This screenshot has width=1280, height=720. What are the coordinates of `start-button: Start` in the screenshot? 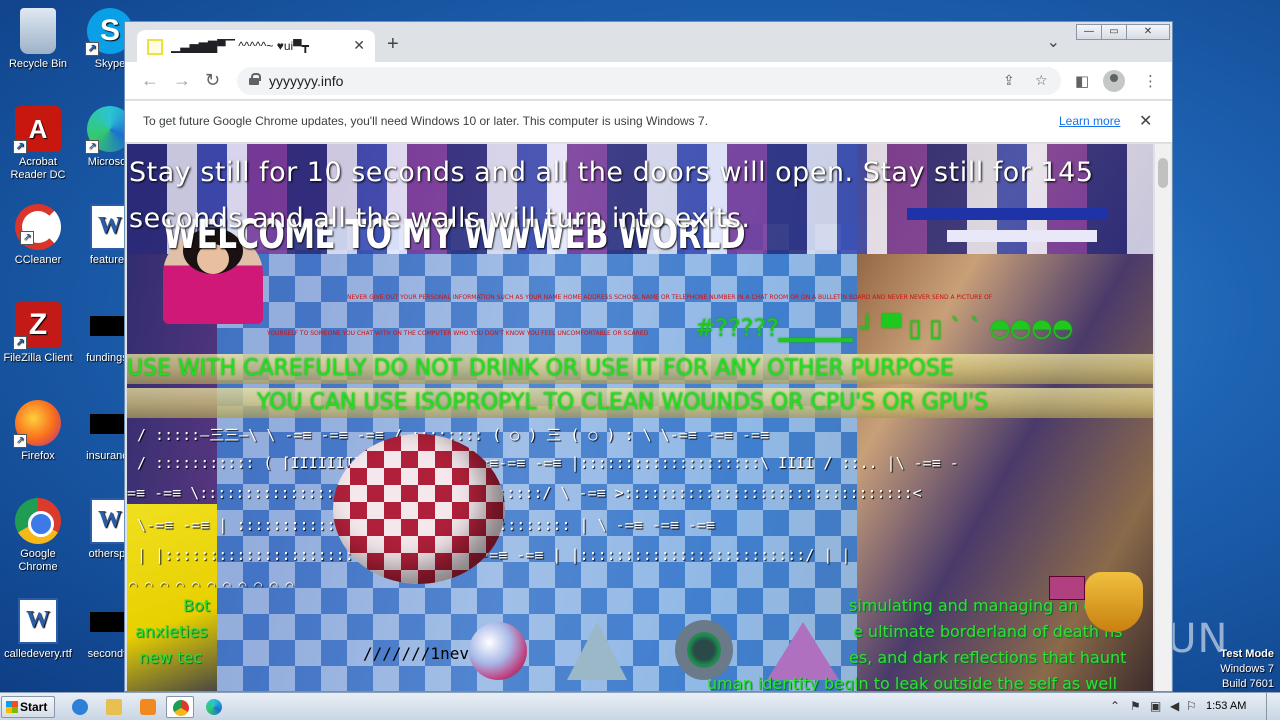 It's located at (28, 707).